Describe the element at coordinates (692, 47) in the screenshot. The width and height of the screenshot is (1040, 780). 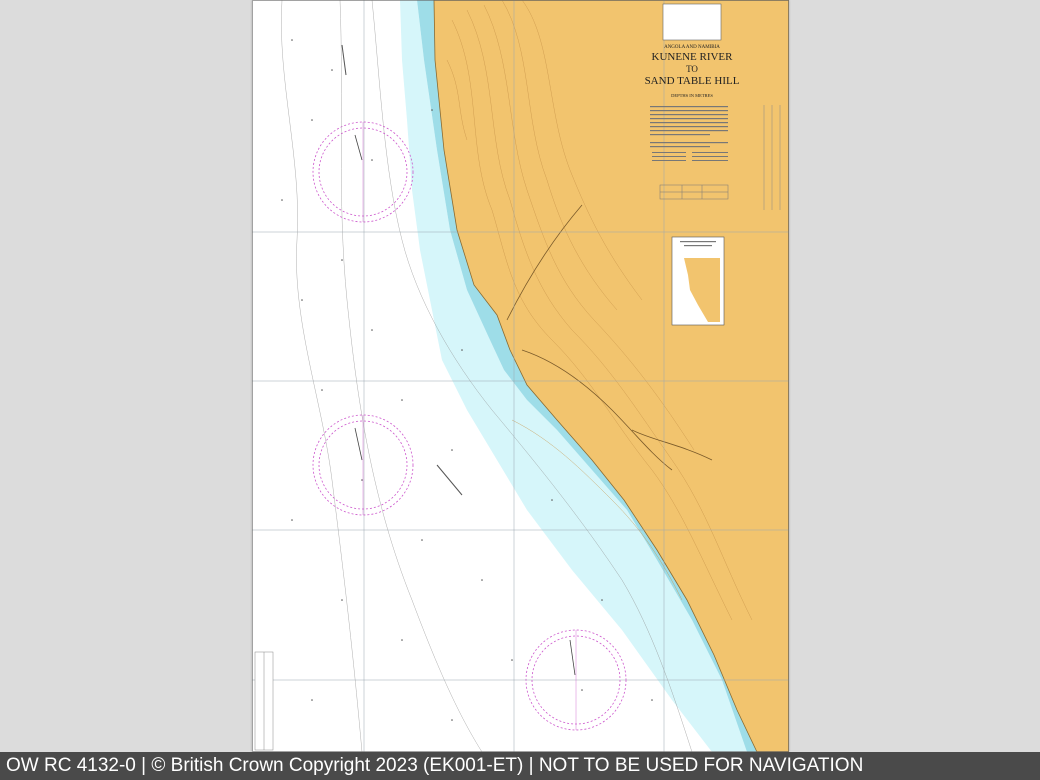
I see `chart-region-label: ANGOLA AND NAMIBIA` at that location.